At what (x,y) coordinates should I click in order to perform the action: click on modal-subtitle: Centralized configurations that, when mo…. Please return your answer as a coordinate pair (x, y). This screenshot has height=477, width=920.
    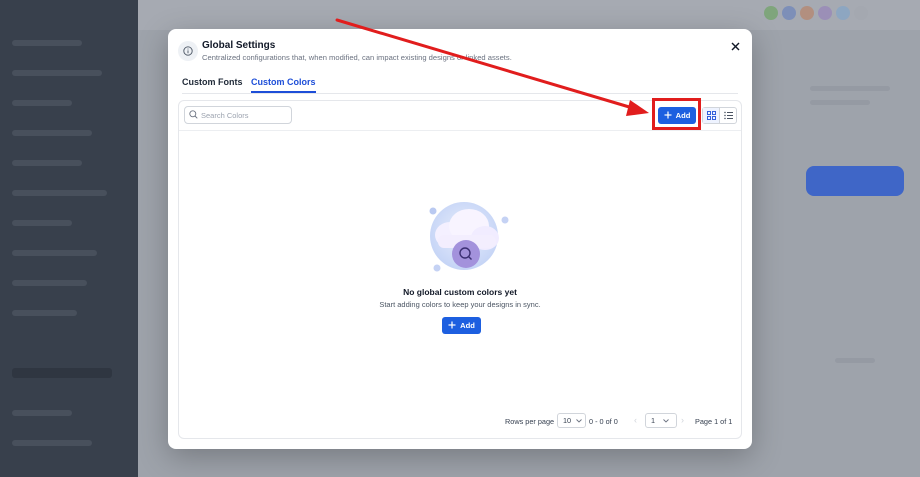
    Looking at the image, I should click on (357, 57).